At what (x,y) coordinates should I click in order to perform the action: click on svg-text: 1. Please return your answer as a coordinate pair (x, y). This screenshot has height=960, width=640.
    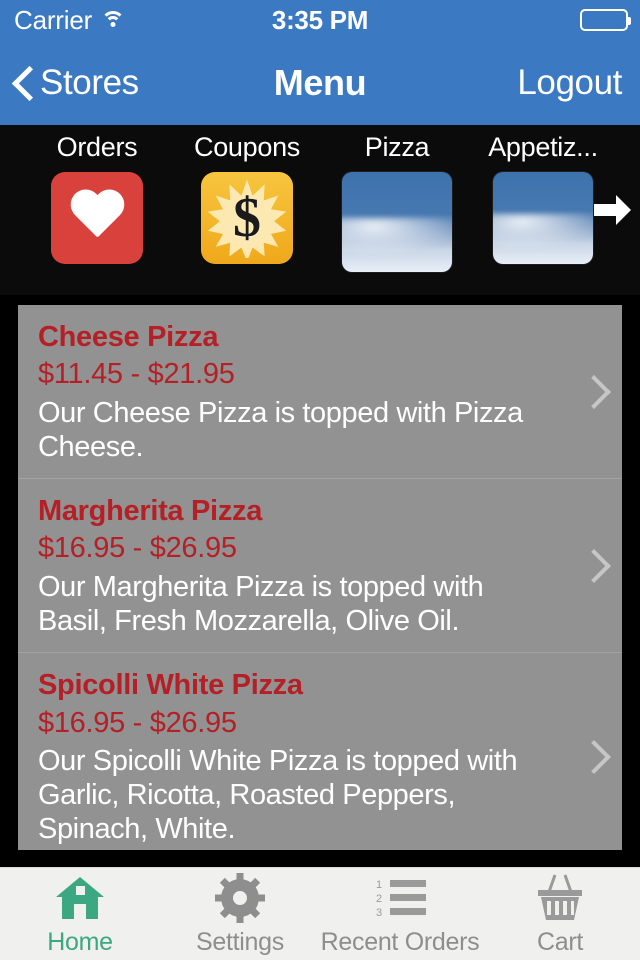
    Looking at the image, I should click on (379, 885).